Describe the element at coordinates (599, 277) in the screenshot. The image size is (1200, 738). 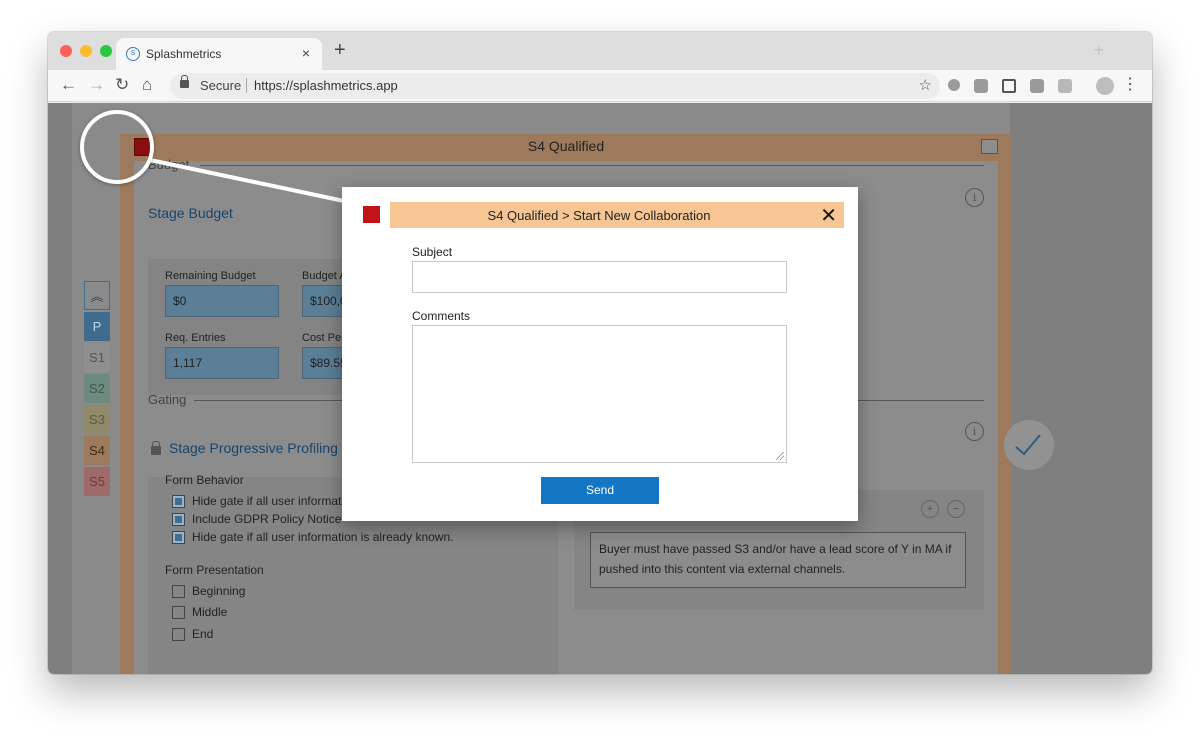
I see `subject-input` at that location.